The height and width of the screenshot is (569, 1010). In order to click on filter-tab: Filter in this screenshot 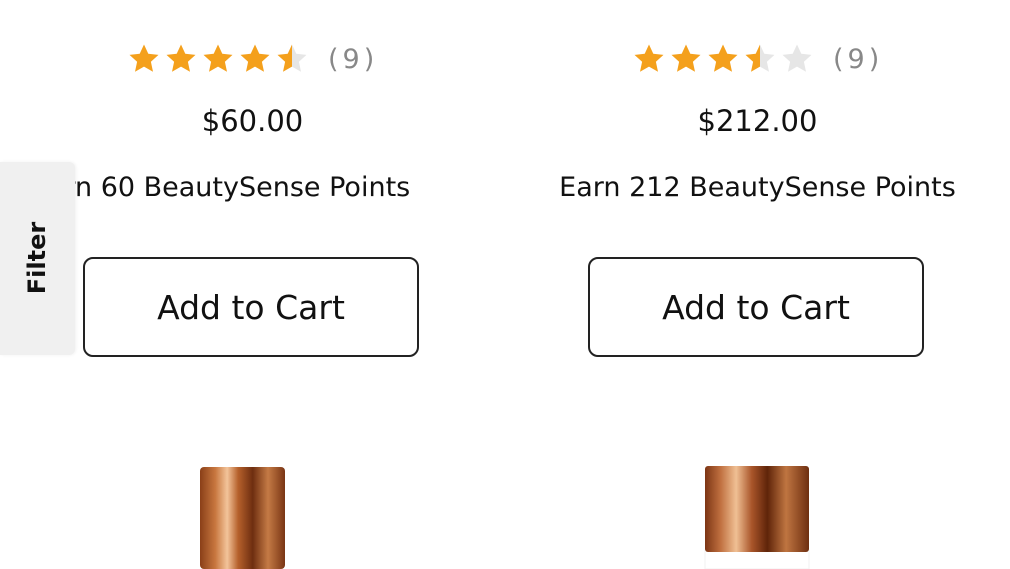, I will do `click(37, 258)`.